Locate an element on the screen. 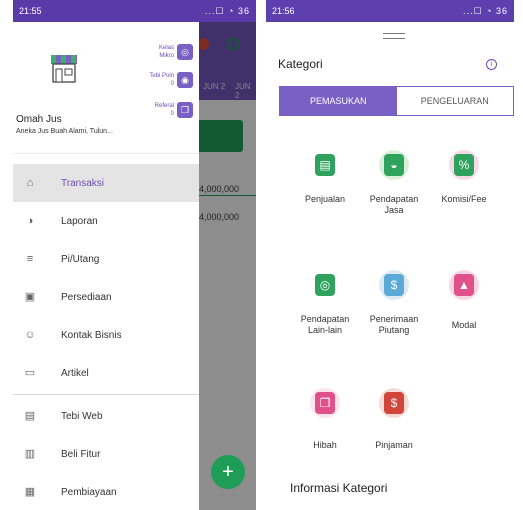  book-icon: ▭ is located at coordinates (30, 373).